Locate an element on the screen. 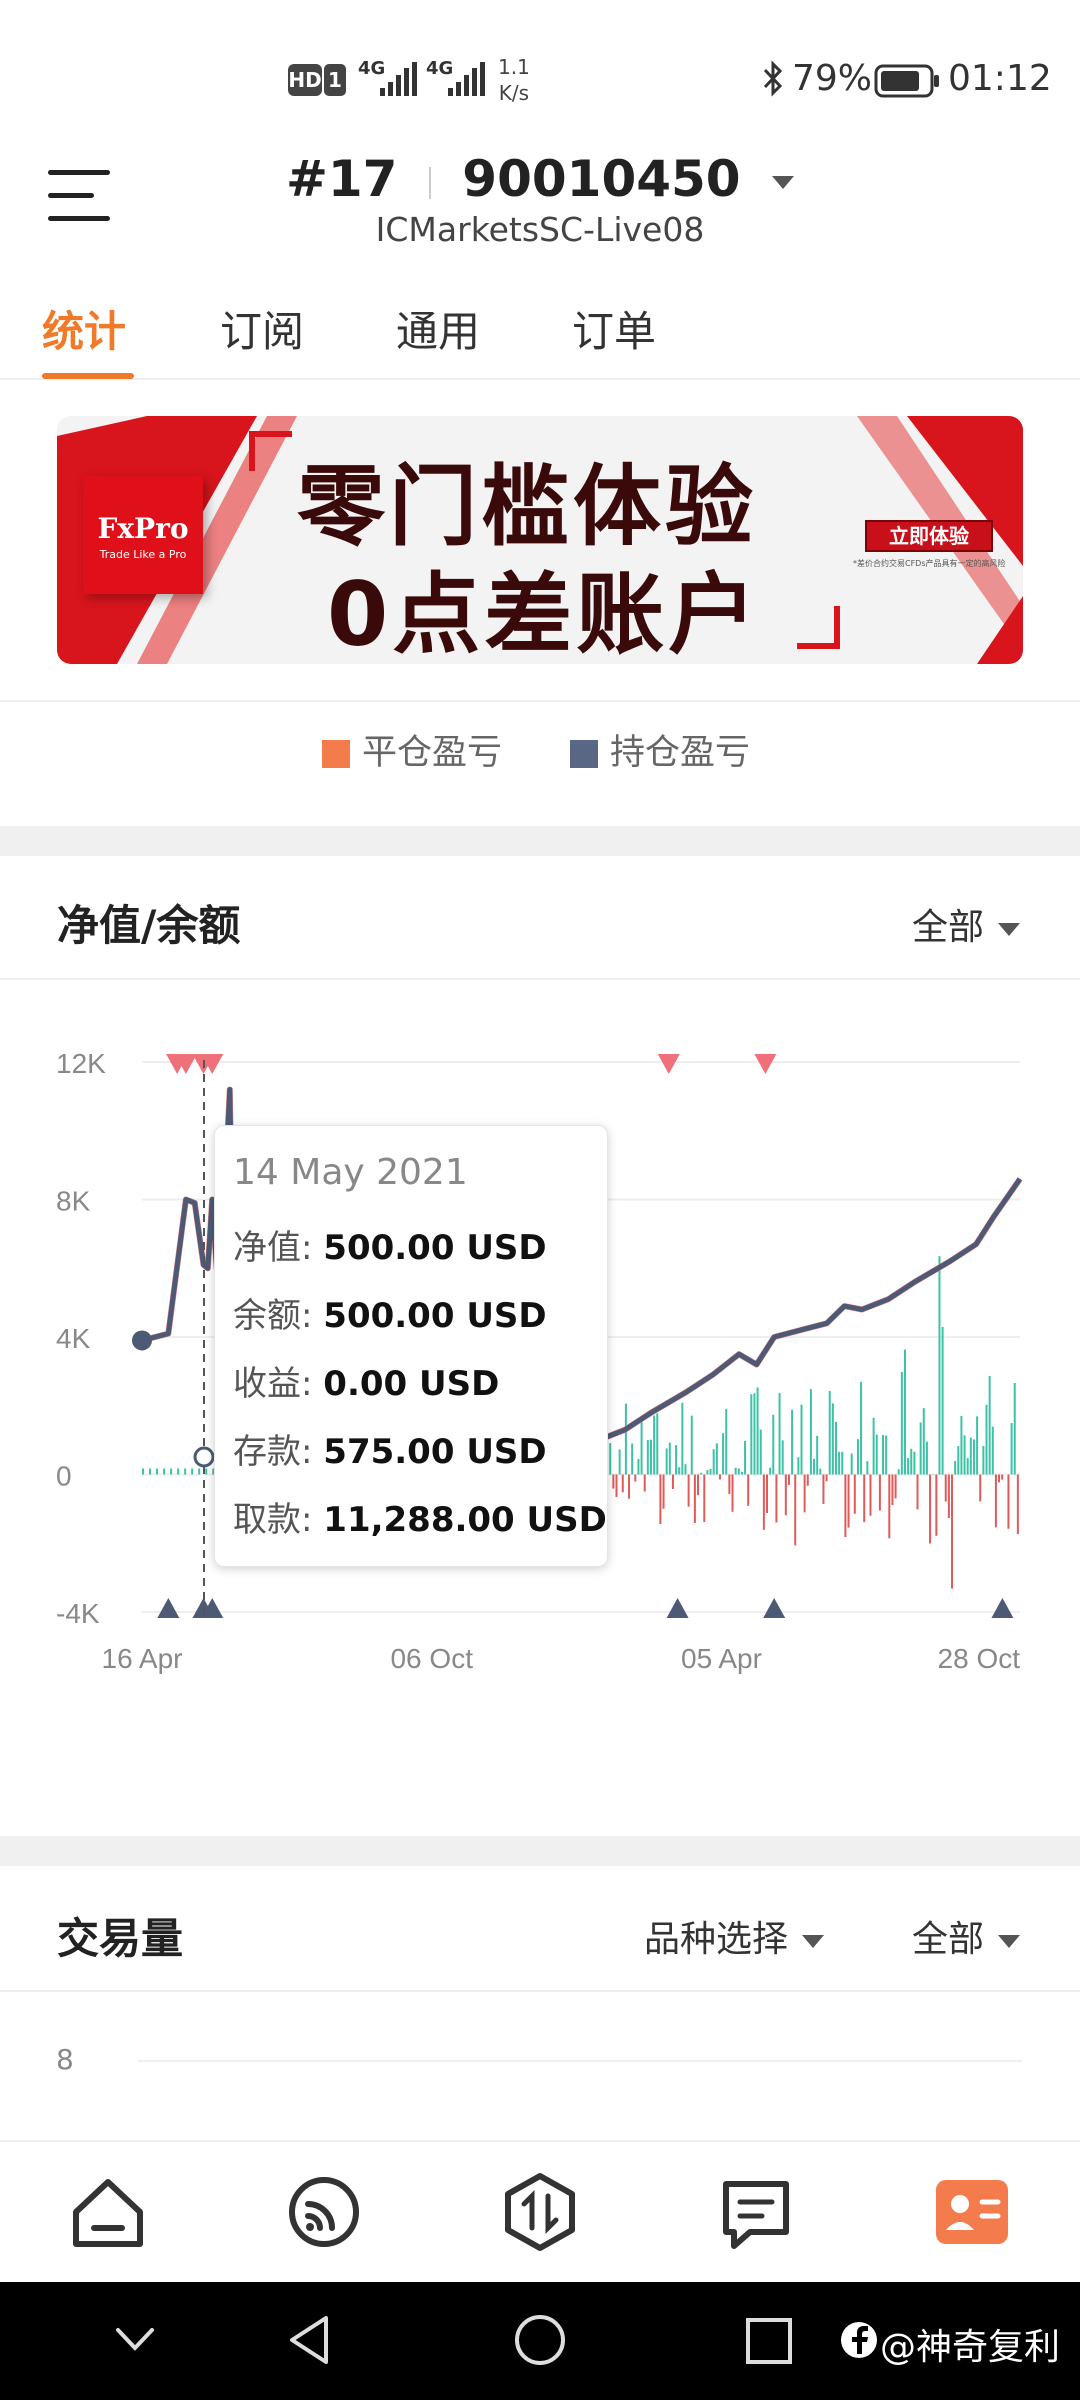 This screenshot has height=2400, width=1080. back-icon is located at coordinates (309, 2340).